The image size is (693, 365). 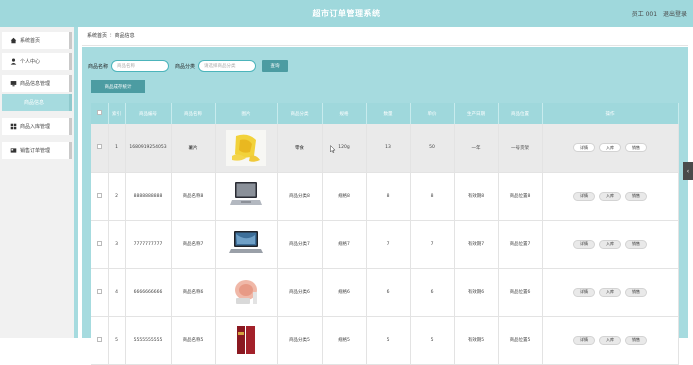 I want to click on sidebar-item-stock-in: 商品入库管理, so click(x=37, y=126).